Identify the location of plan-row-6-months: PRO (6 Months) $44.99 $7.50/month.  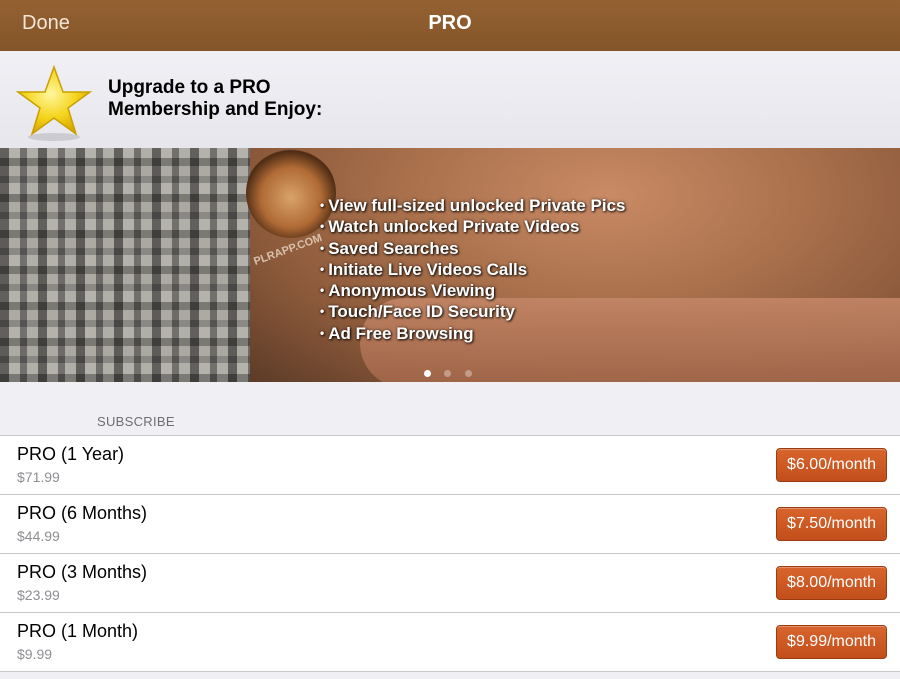
(450, 524).